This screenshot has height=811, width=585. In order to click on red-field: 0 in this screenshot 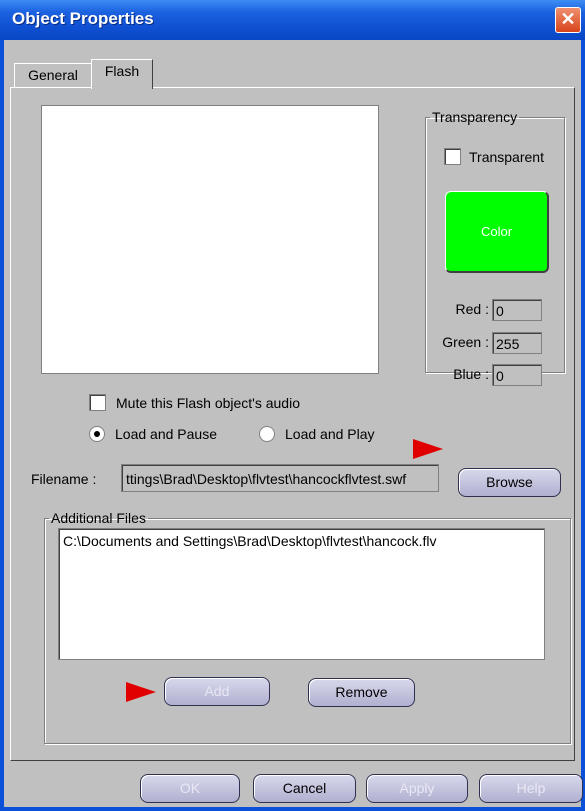, I will do `click(517, 310)`.